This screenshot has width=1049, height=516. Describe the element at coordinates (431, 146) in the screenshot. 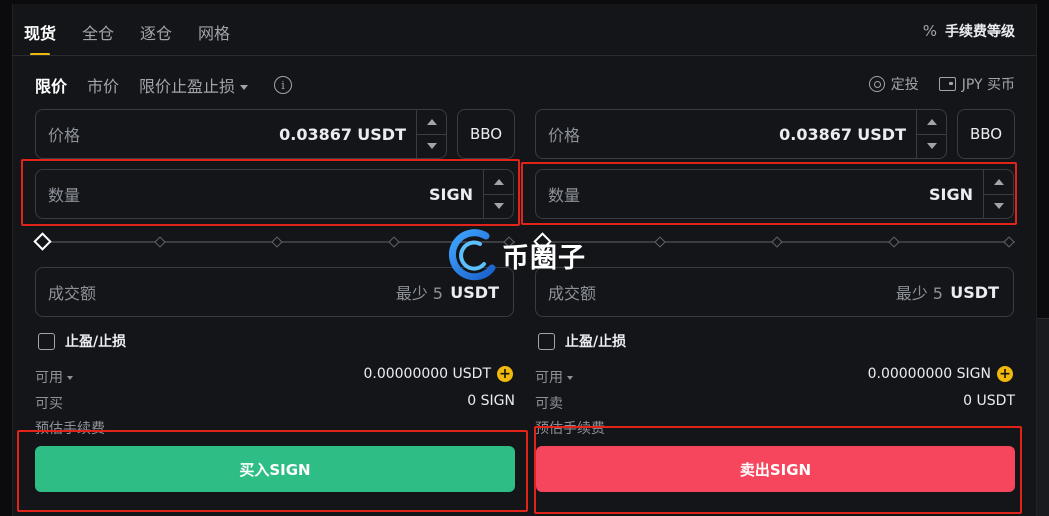

I see `buy-price-decrement` at that location.